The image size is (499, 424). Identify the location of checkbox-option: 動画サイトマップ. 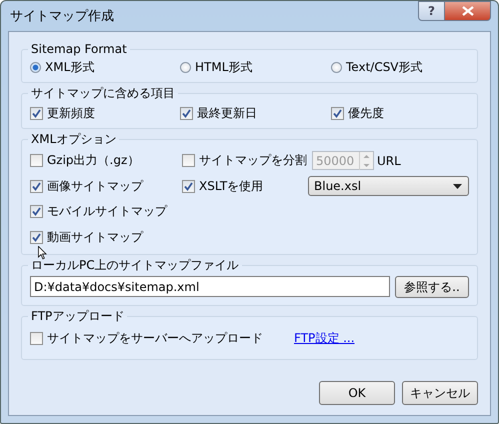
(106, 237).